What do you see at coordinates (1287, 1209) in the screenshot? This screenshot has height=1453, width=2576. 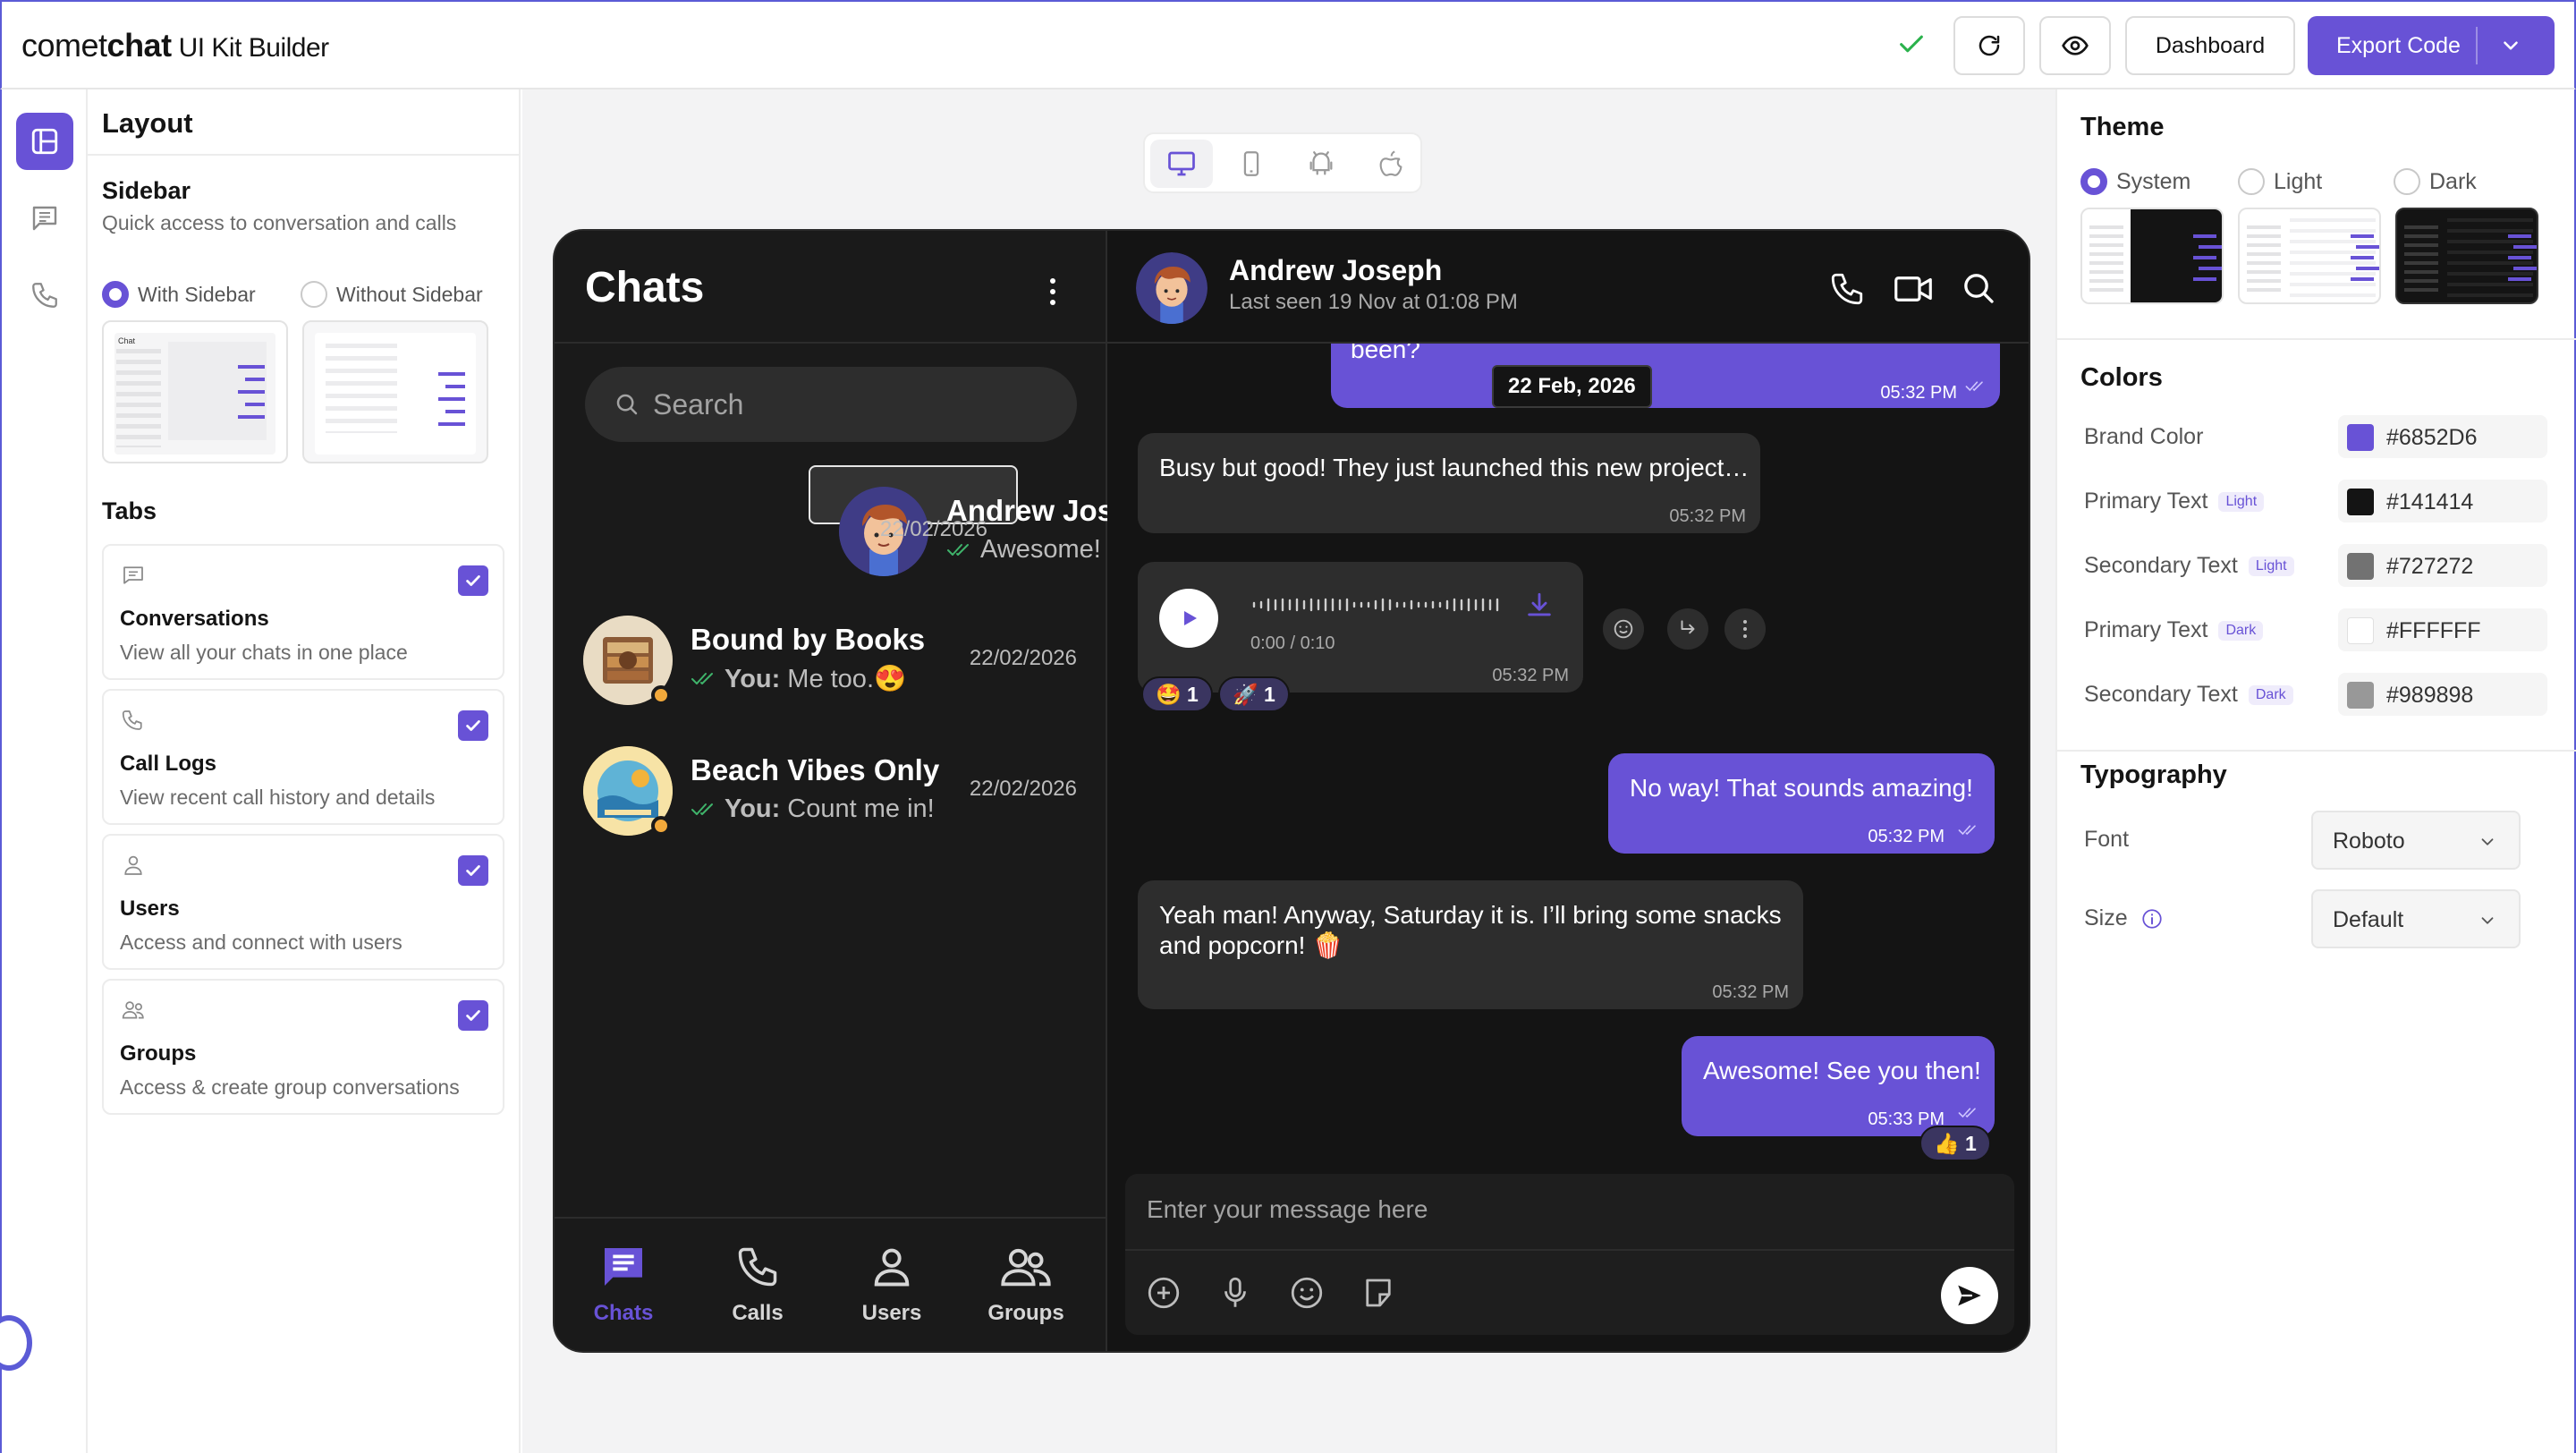 I see `message-input: Enter your message here` at bounding box center [1287, 1209].